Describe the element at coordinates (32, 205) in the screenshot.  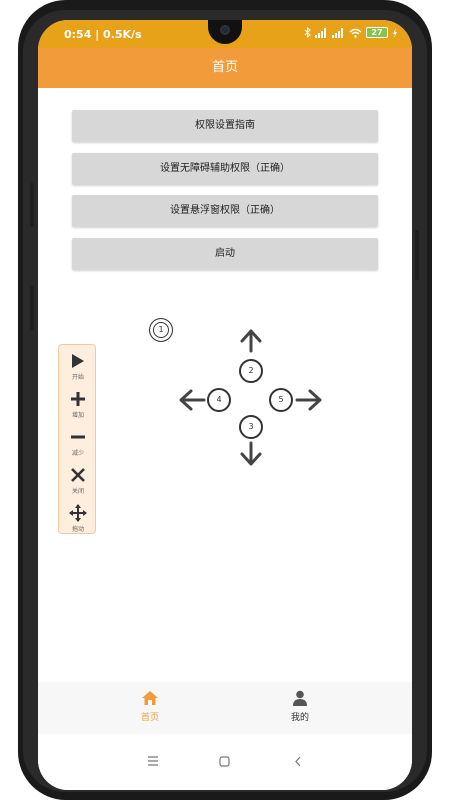
I see `volume-button` at that location.